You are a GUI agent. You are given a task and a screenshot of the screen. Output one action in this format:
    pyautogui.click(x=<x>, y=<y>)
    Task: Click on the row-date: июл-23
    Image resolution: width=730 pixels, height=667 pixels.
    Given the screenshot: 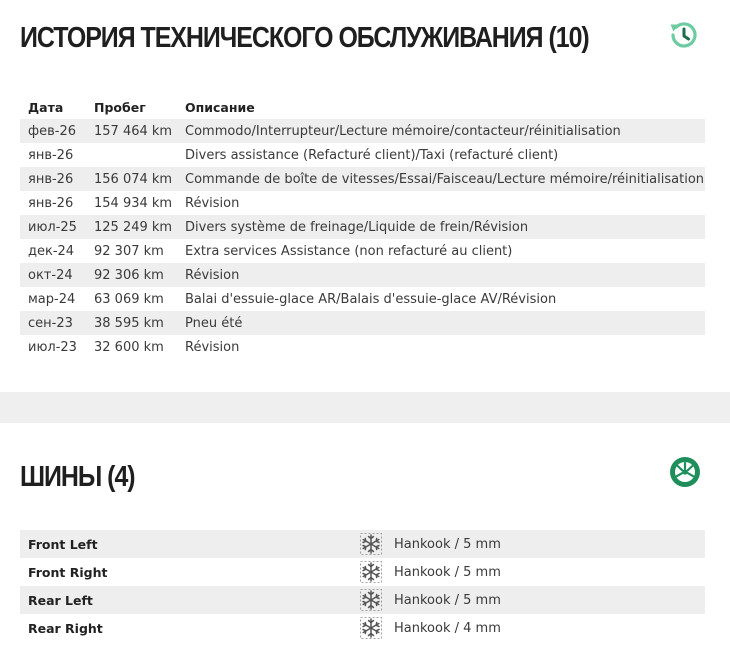 What is the action you would take?
    pyautogui.click(x=52, y=347)
    